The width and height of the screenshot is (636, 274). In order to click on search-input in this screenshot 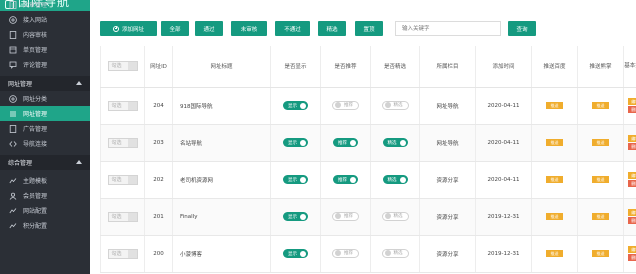, I will do `click(448, 28)`.